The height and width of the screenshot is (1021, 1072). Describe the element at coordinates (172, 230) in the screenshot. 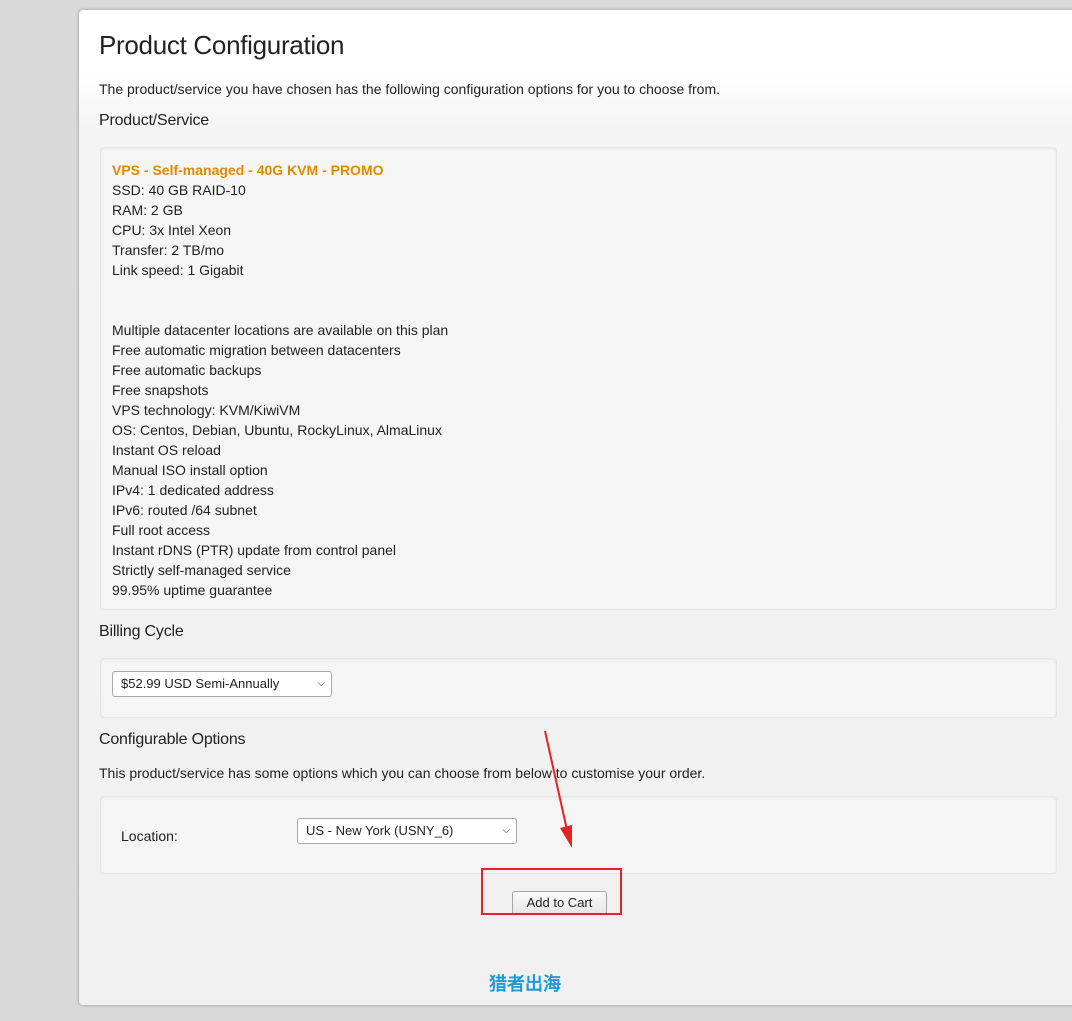

I see `spec-line: CPU: 3x Intel Xeon` at that location.